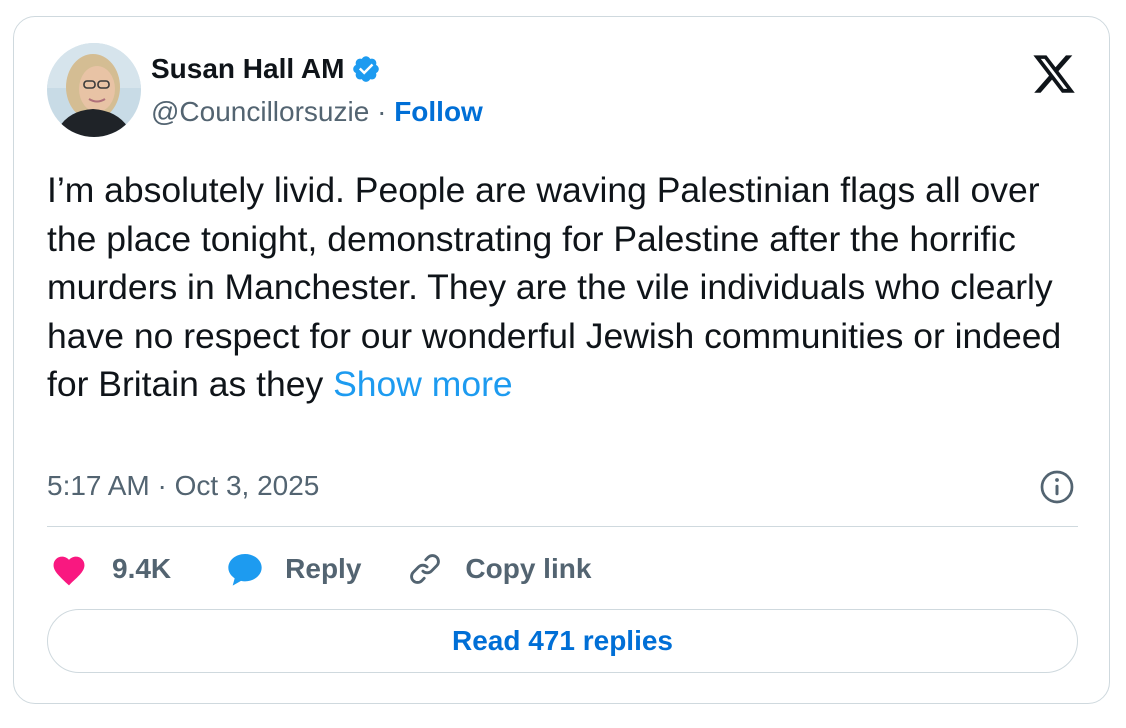  What do you see at coordinates (142, 568) in the screenshot?
I see `like-count: 9.4K` at bounding box center [142, 568].